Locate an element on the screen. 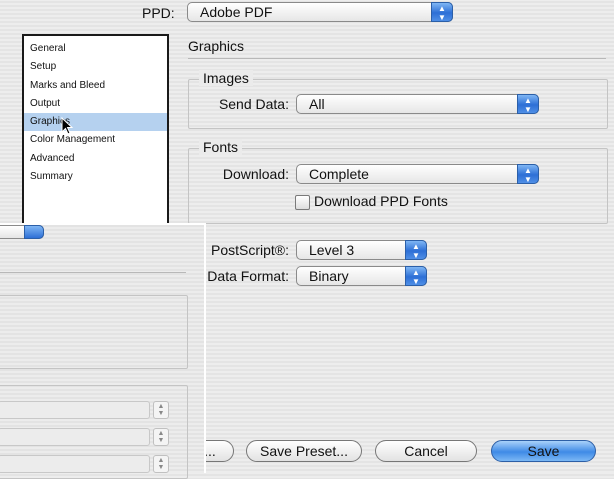 This screenshot has width=614, height=479. mouse-pointer-icon is located at coordinates (67, 126).